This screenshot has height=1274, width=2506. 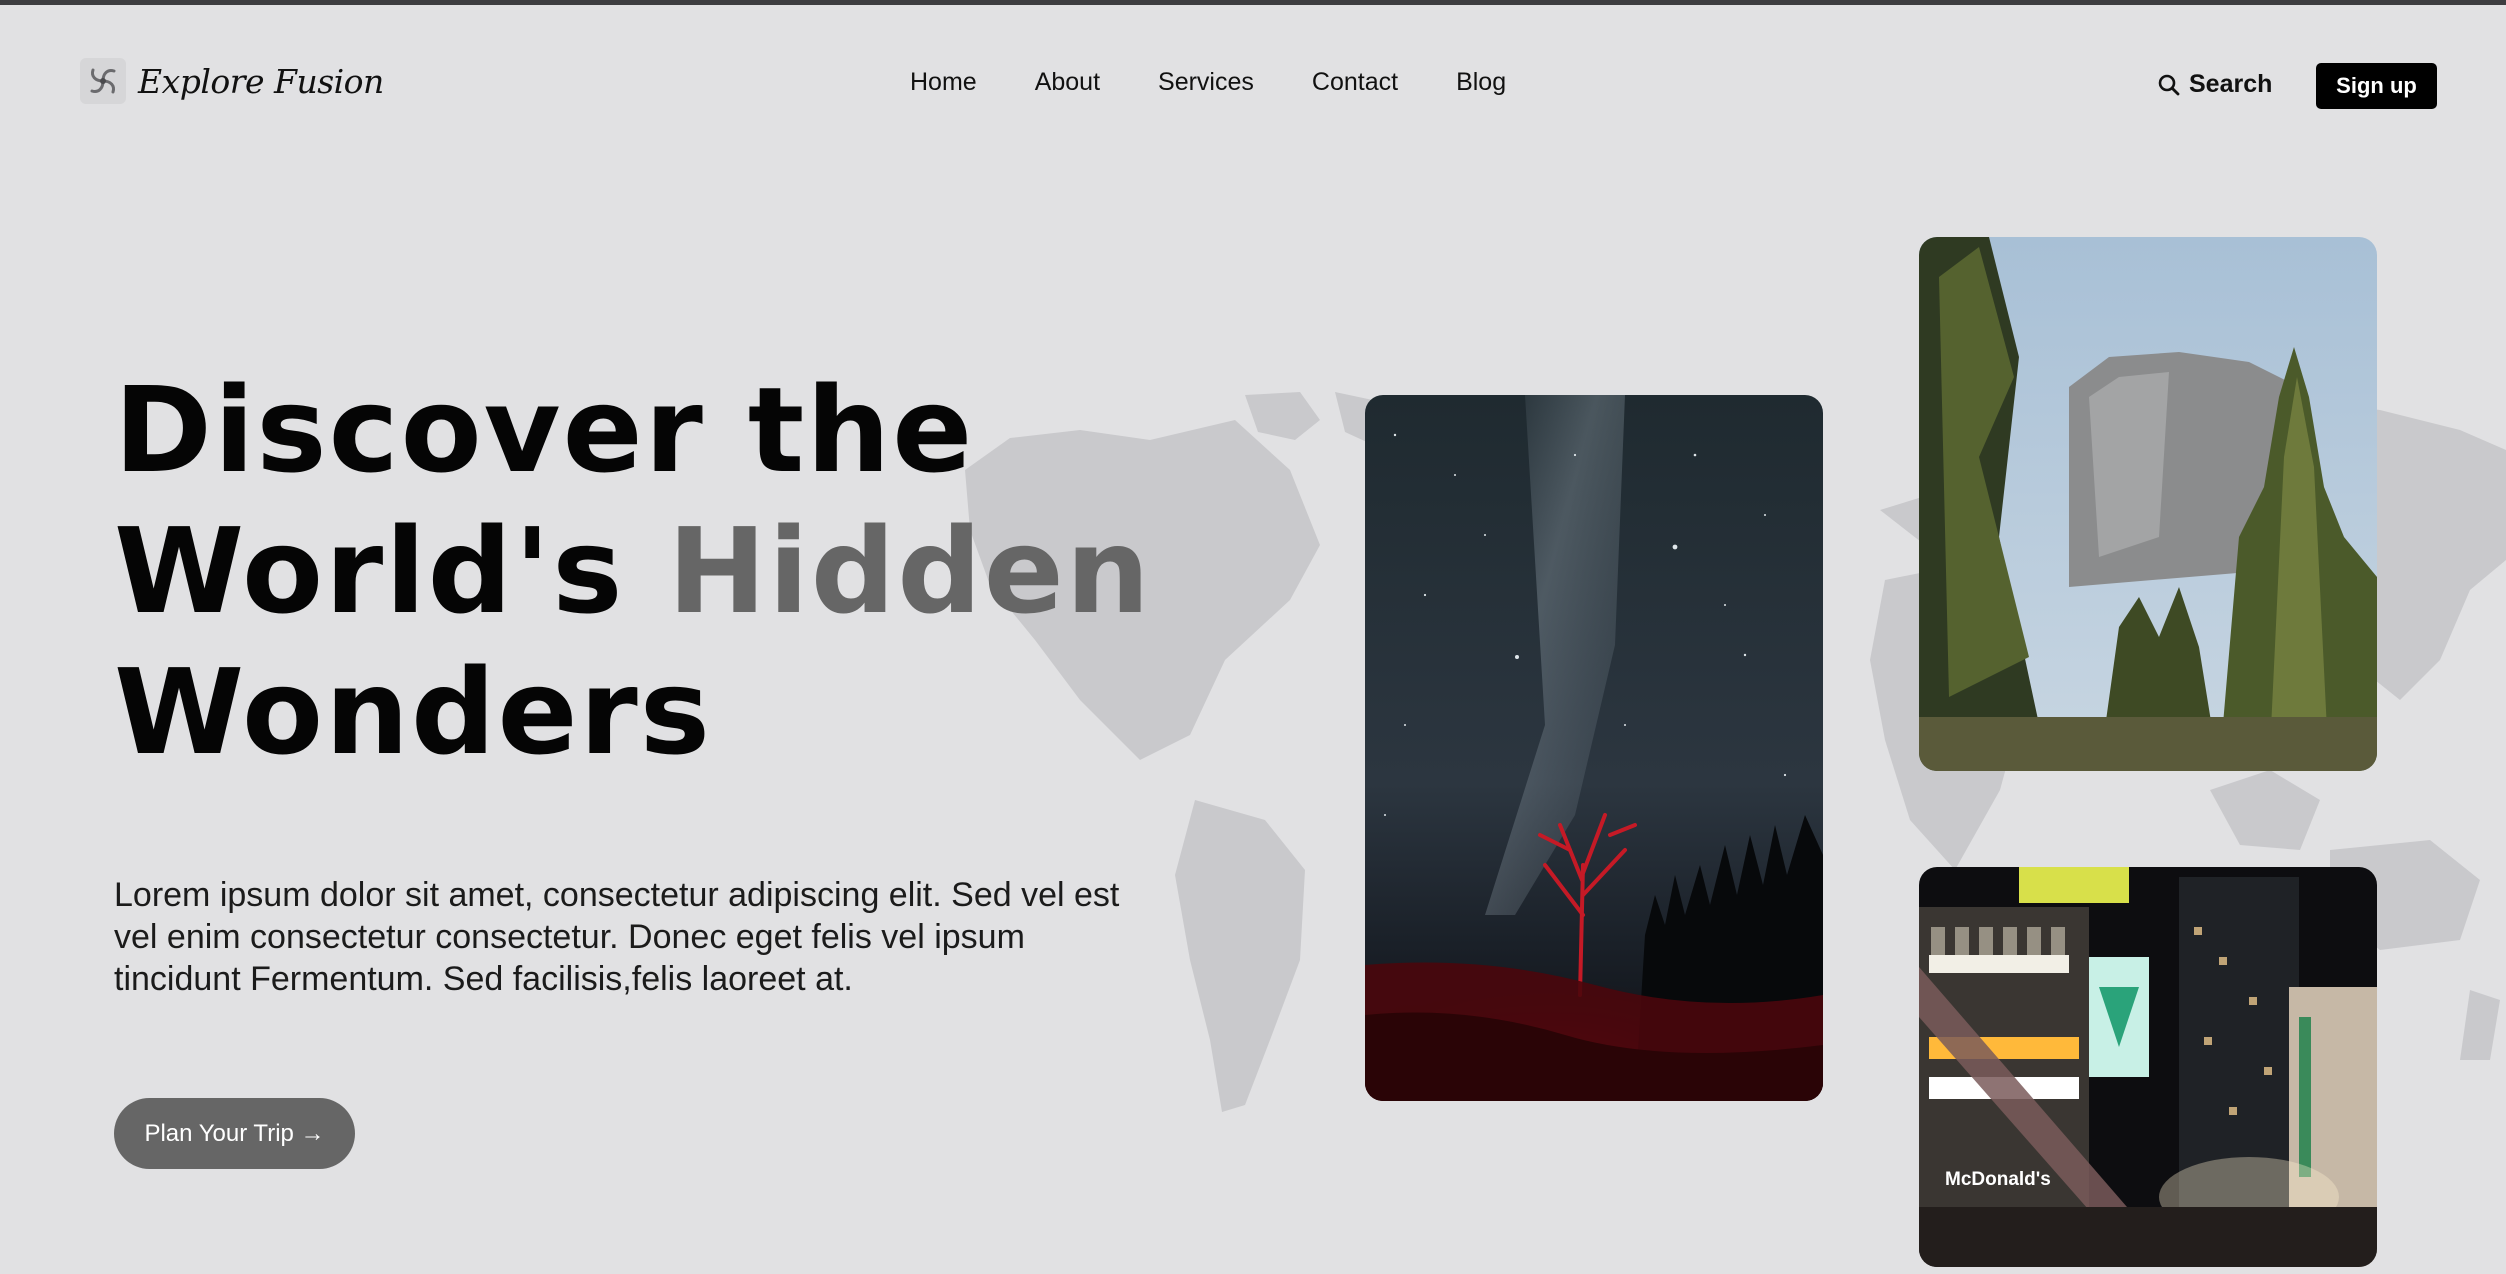 I want to click on plan-trip-button: Plan Your Trip →, so click(x=234, y=1133).